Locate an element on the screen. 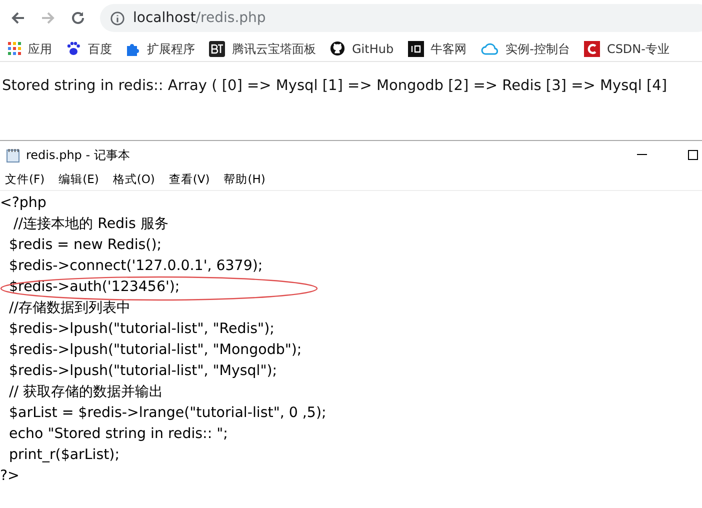 Image resolution: width=702 pixels, height=508 pixels. code-line: $redis->lpush("tutorial-list", "Mongodb"); is located at coordinates (155, 350).